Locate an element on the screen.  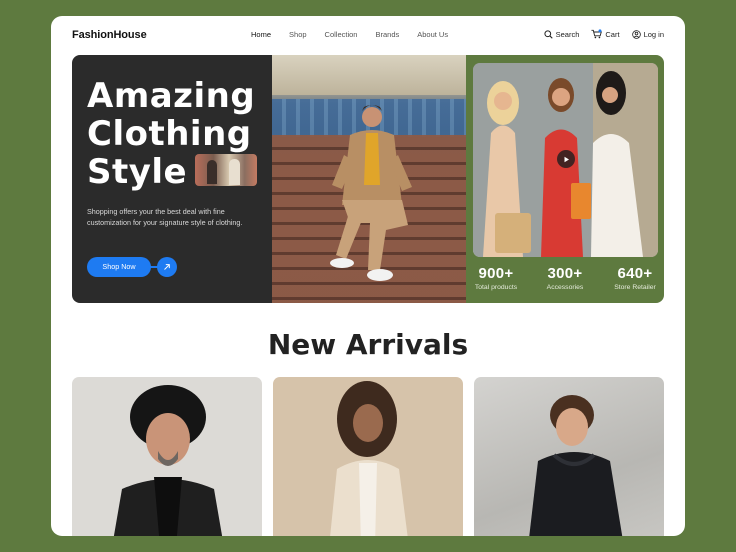
stat-label: Store Retailer is located at coordinates (635, 287).